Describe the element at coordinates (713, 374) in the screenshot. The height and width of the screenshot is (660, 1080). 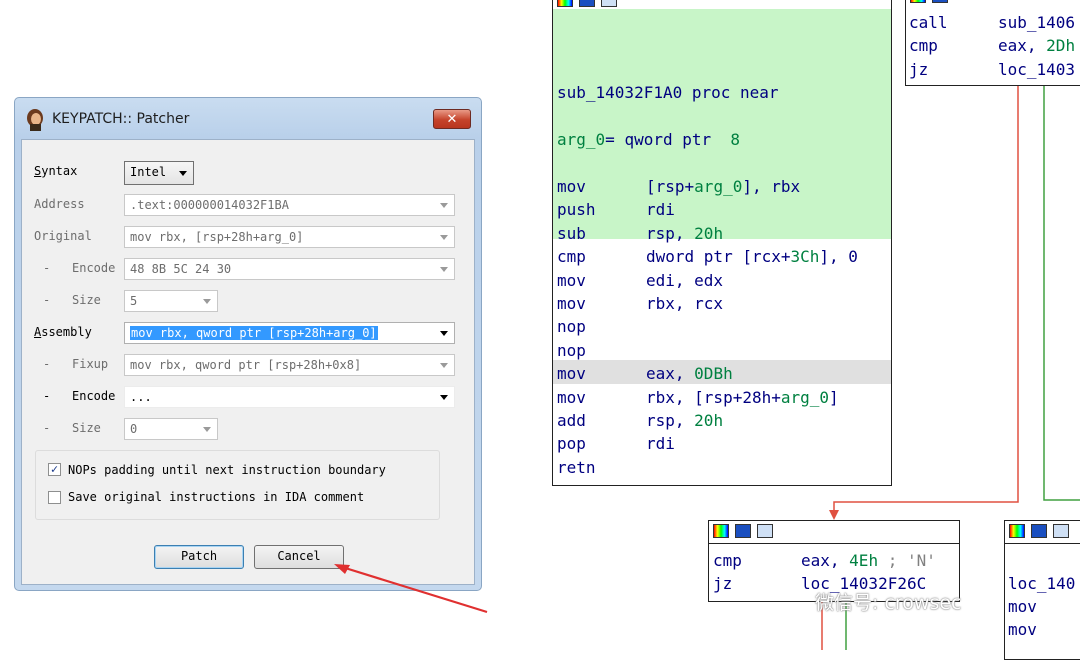
I see `operand-value: 0DBh` at that location.